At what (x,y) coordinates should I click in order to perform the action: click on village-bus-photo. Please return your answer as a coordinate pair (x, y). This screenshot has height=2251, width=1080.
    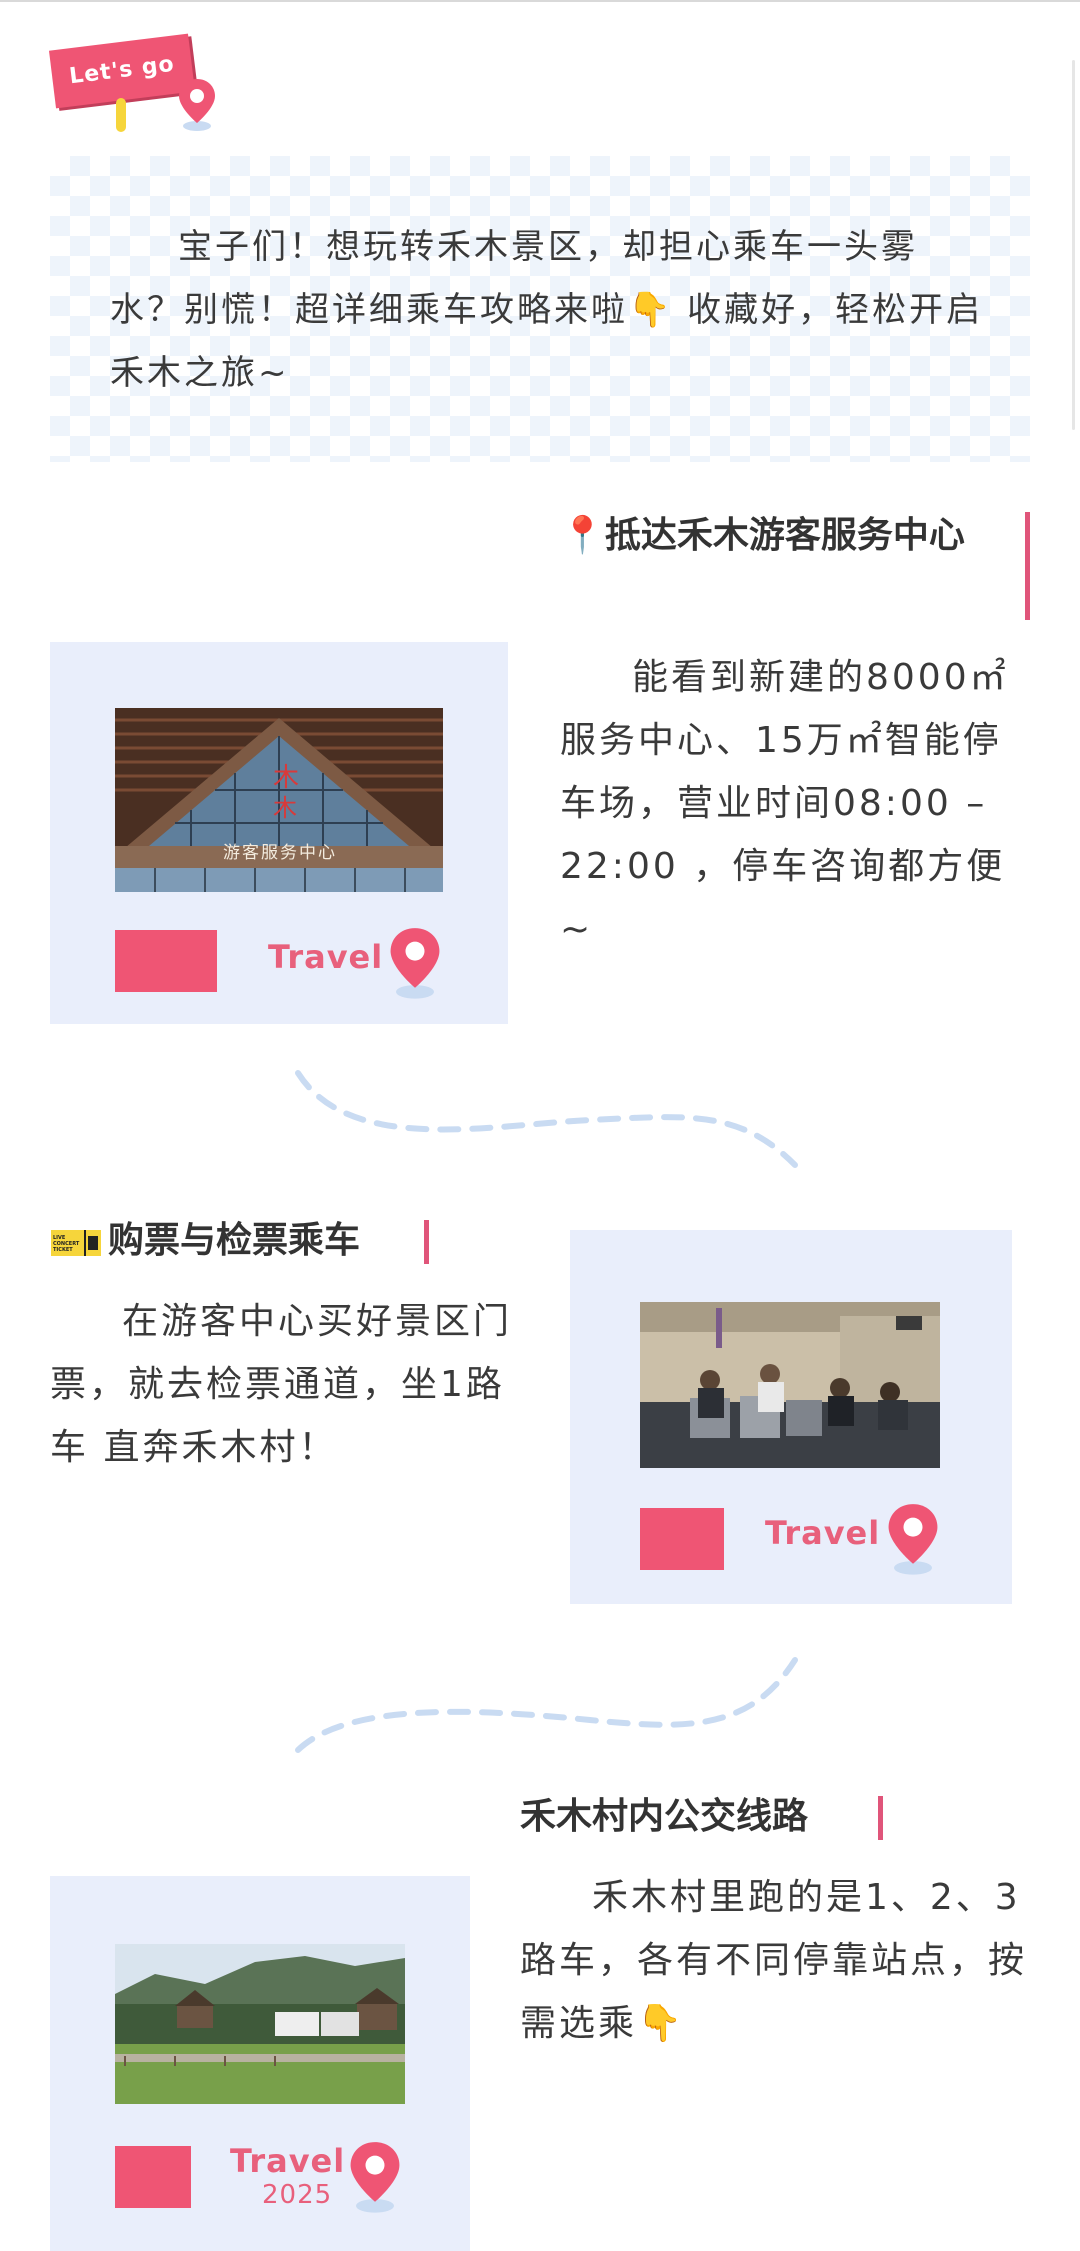
    Looking at the image, I should click on (260, 2024).